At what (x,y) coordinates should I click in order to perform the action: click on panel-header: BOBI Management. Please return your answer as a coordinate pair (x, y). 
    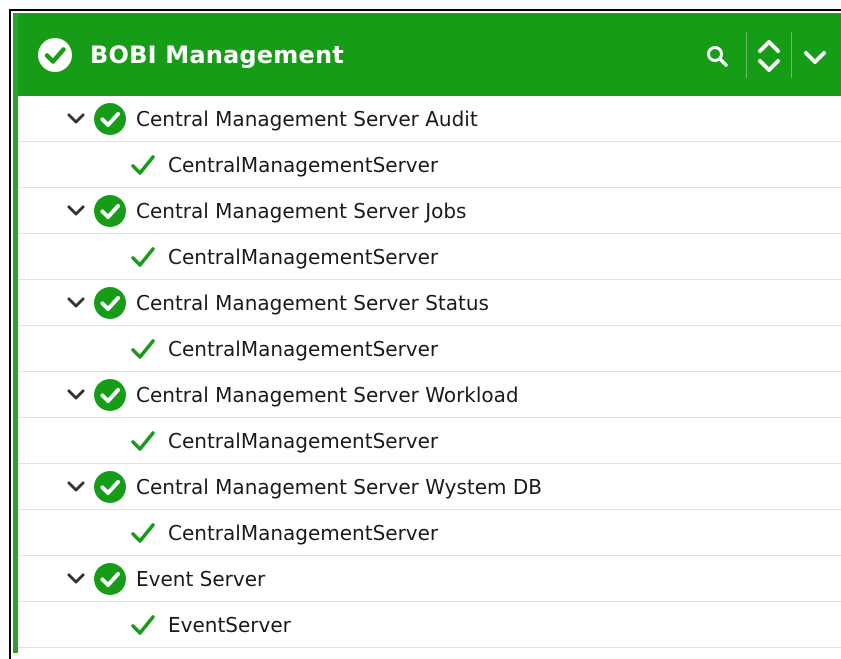
    Looking at the image, I should click on (429, 55).